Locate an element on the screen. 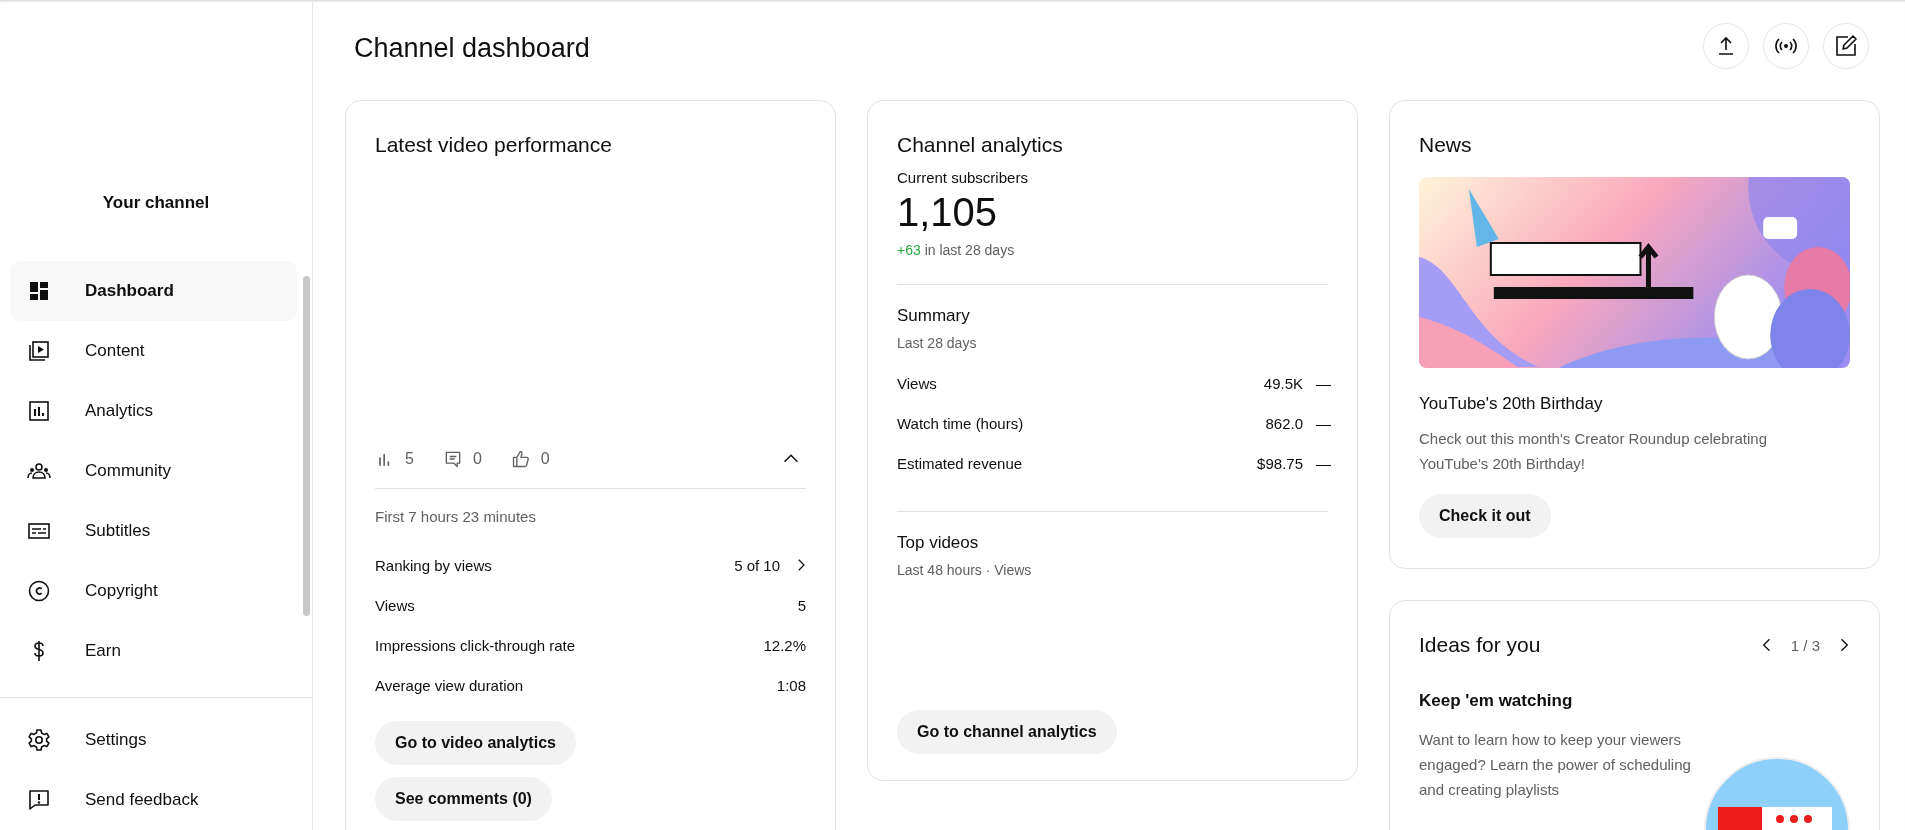  edit-icon is located at coordinates (1846, 46).